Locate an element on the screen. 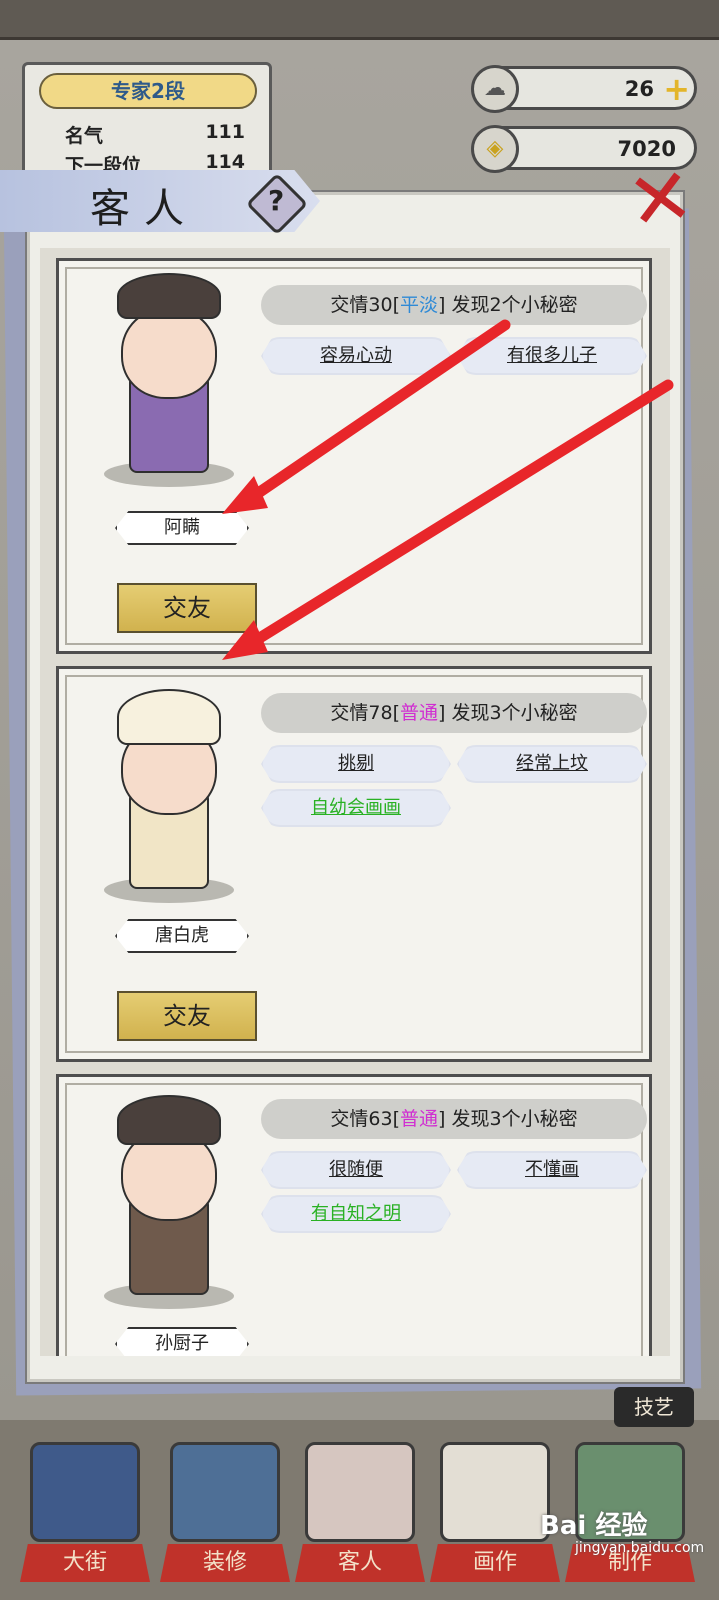  guest-avatar-sunchuzi is located at coordinates (169, 1199).